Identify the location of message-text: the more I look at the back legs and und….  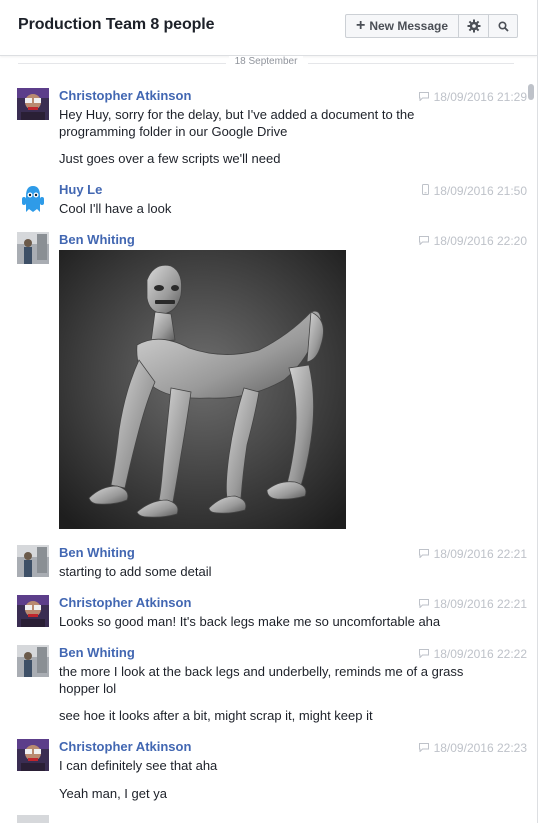
(261, 680).